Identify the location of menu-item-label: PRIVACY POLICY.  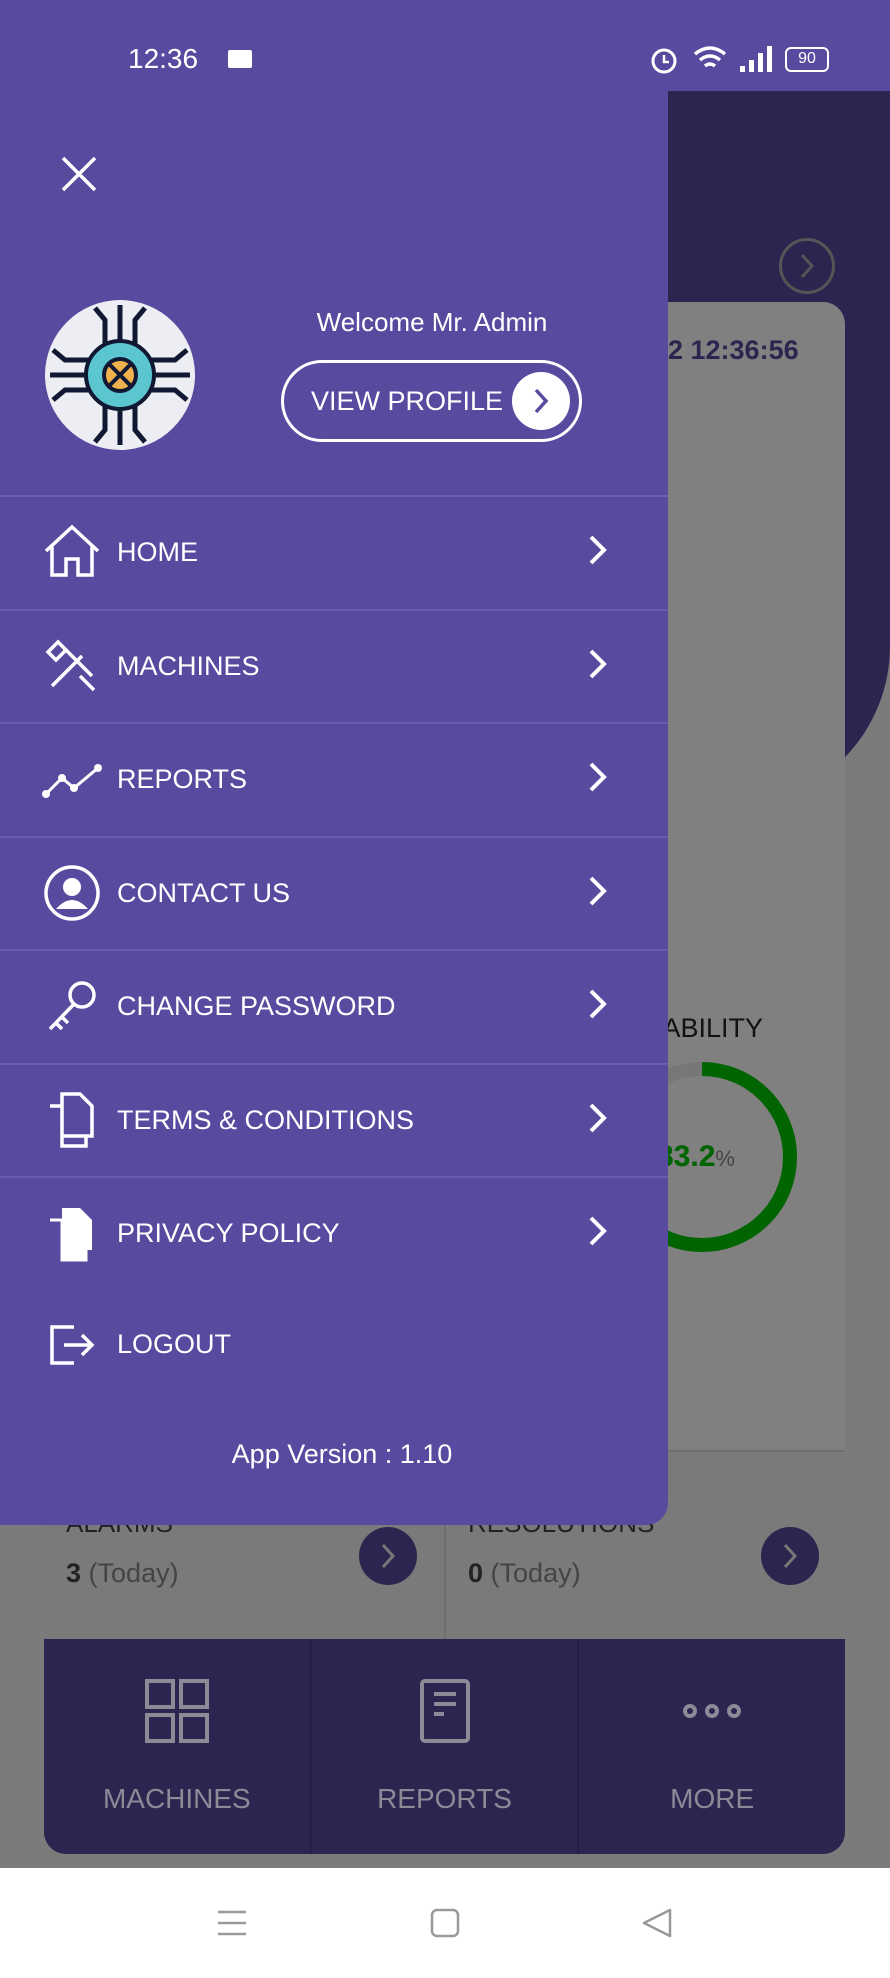
(228, 1233).